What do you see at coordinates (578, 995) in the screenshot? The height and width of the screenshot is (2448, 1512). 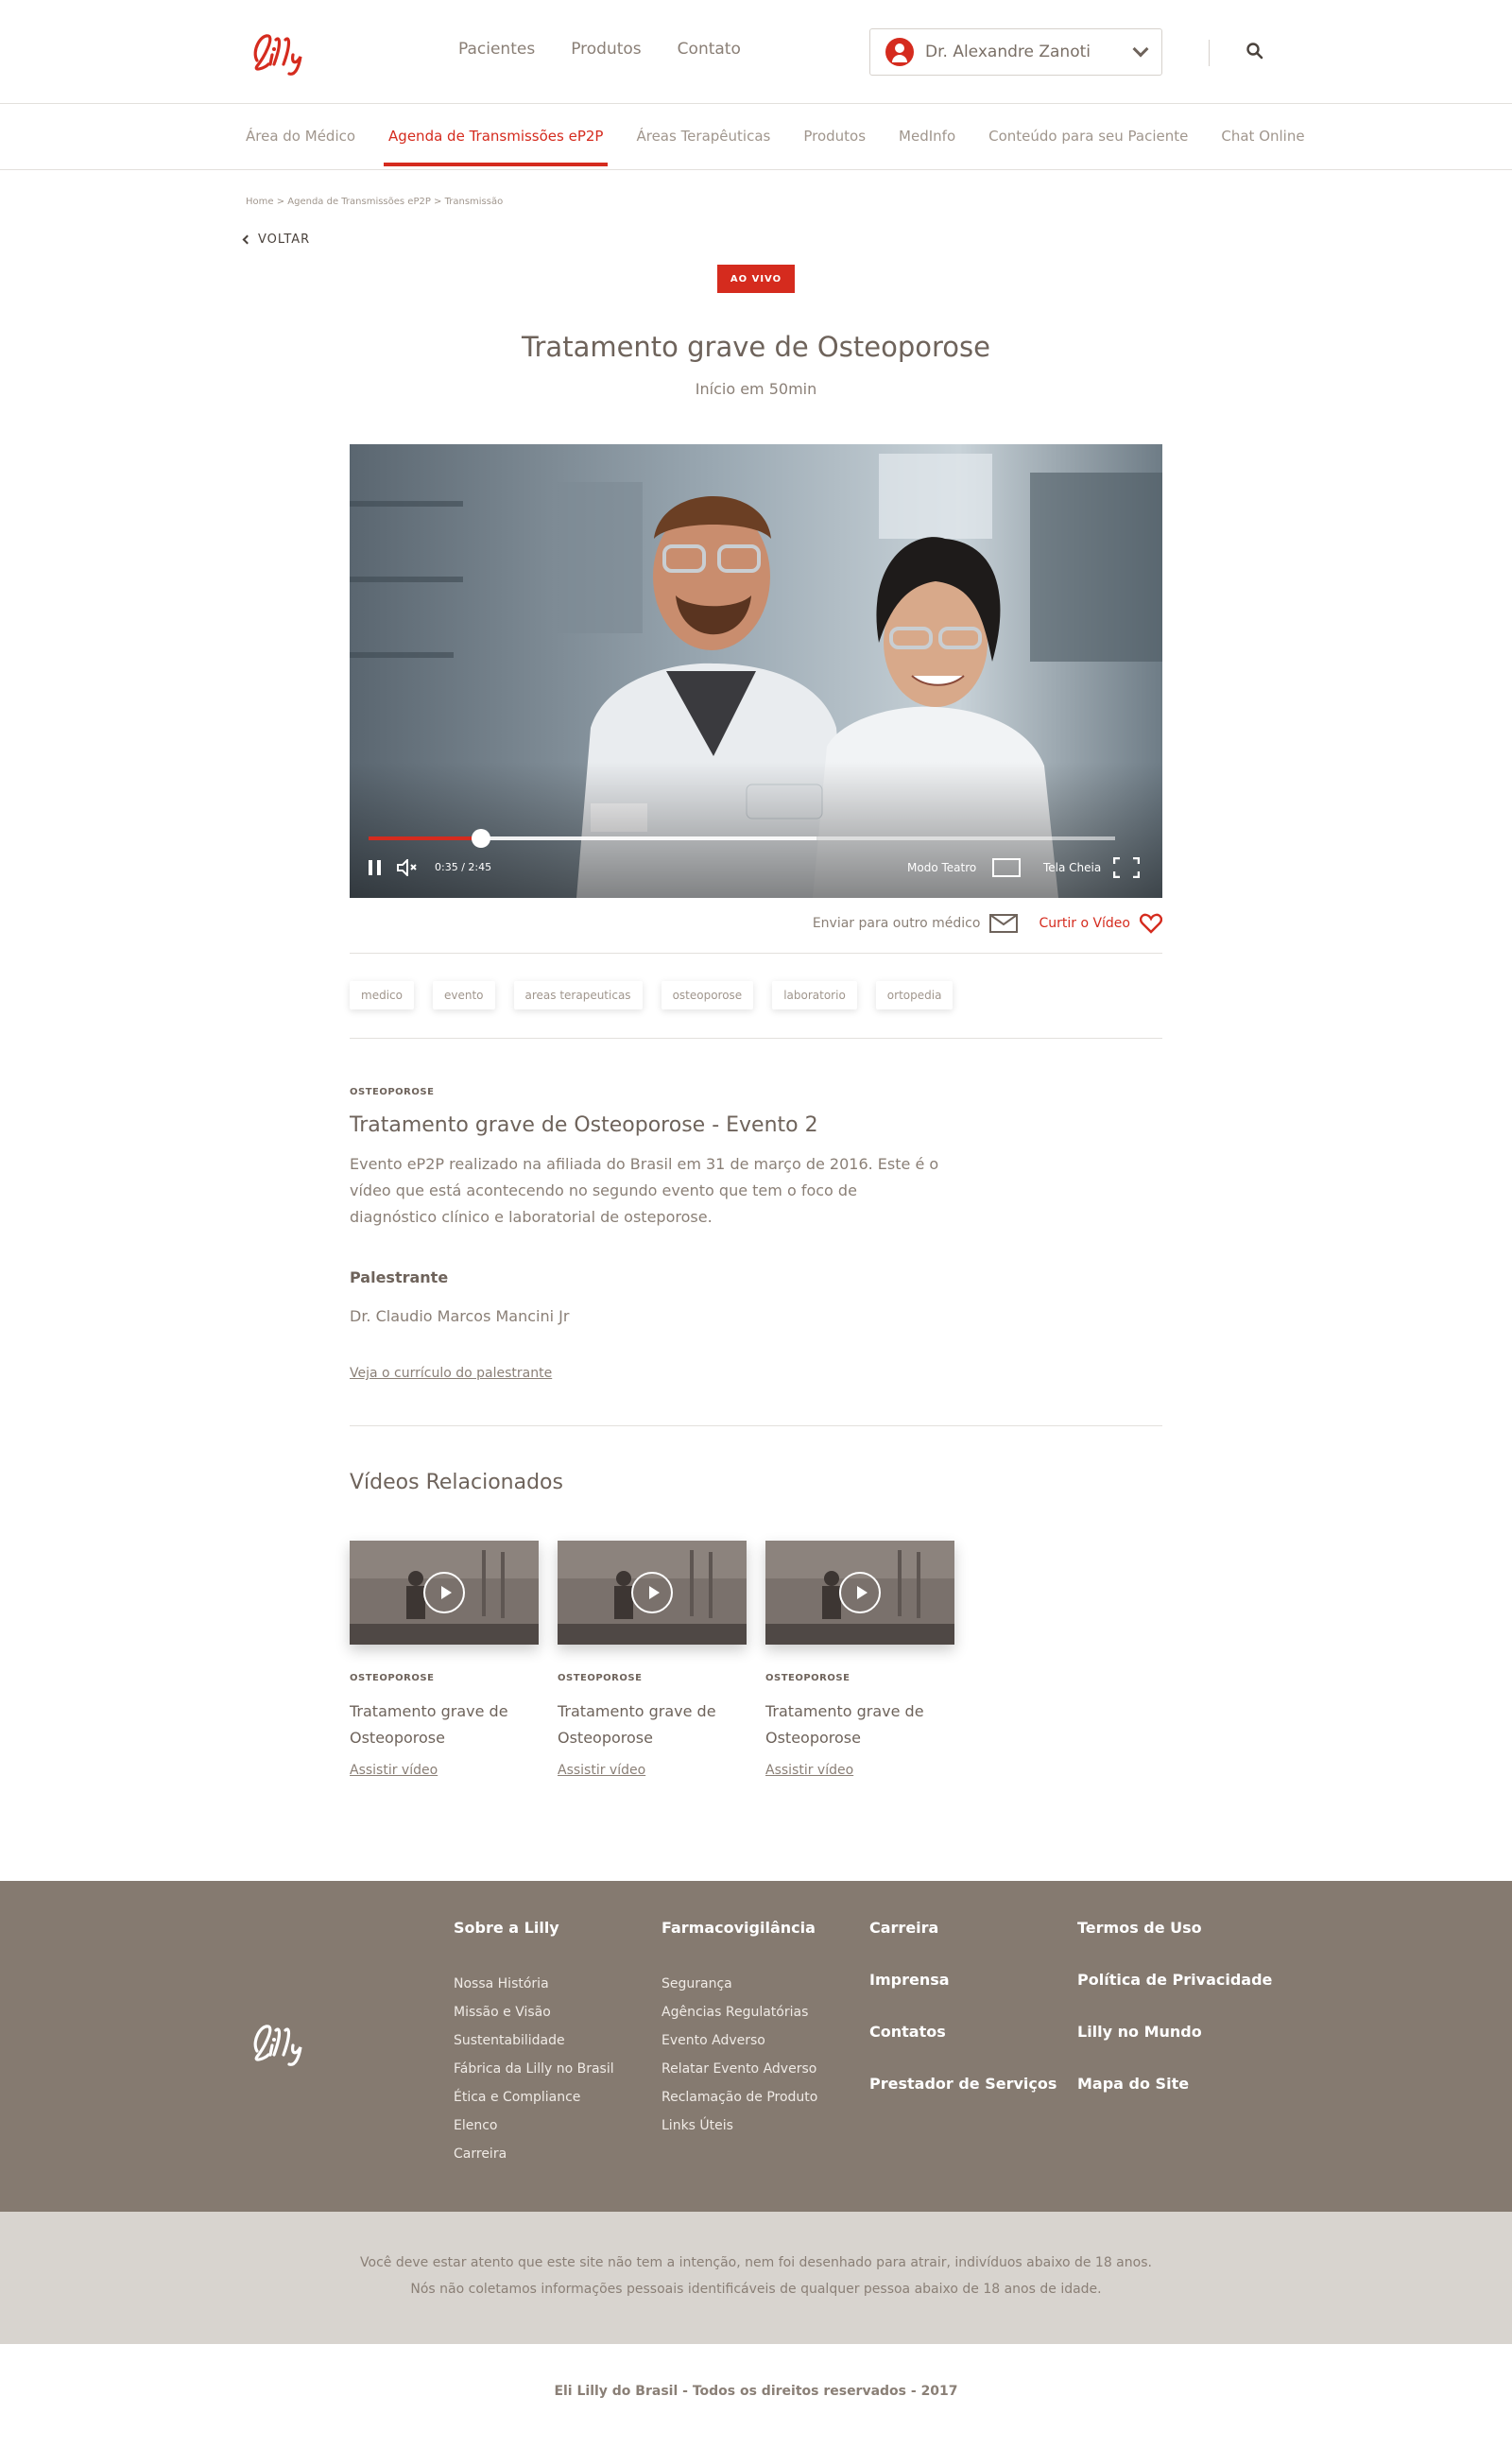 I see `tag-chip: areas terapeuticas` at bounding box center [578, 995].